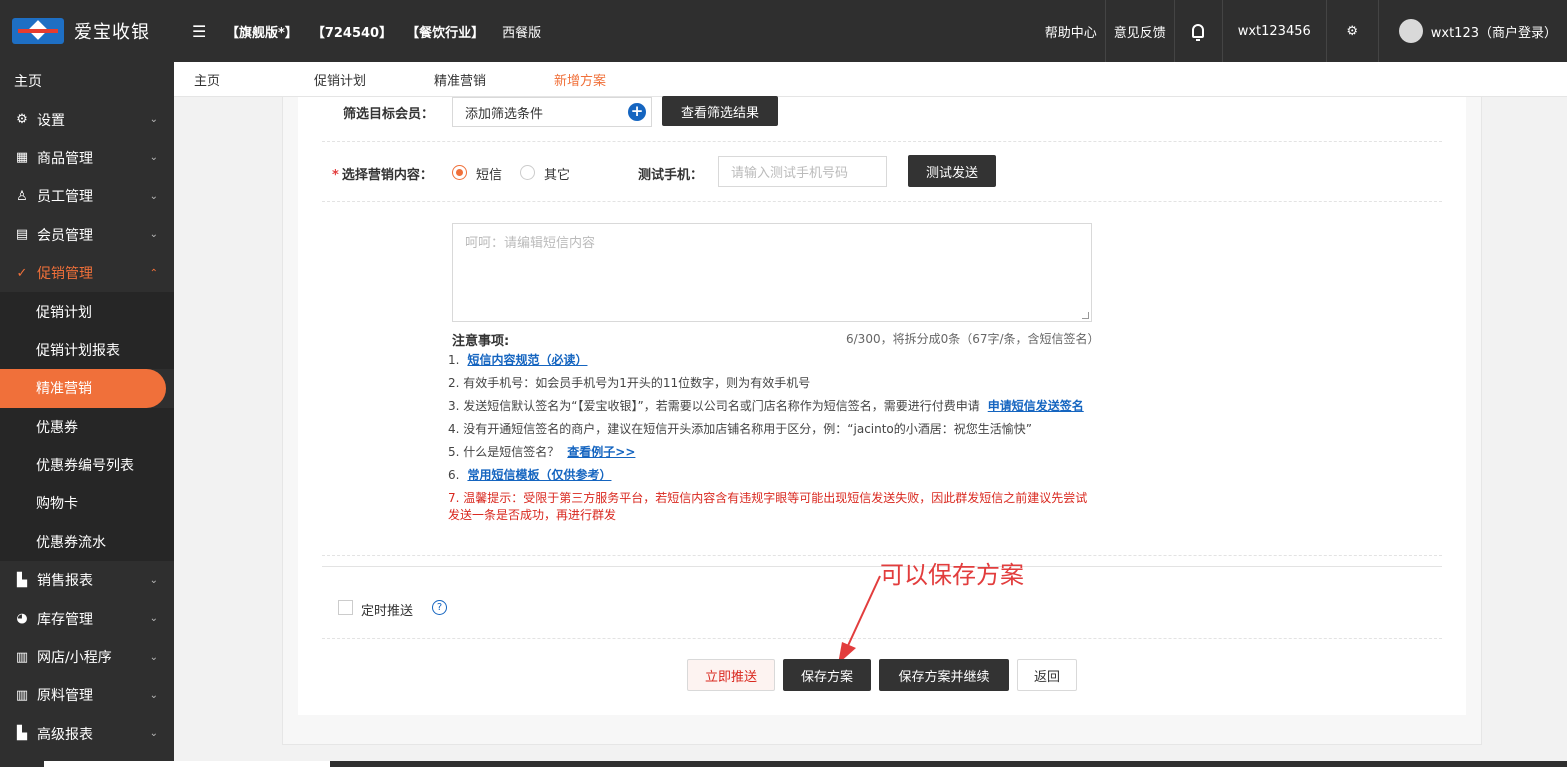 This screenshot has width=1567, height=767. I want to click on sms-content-textarea: 呵呵：请编辑短信内容, so click(772, 272).